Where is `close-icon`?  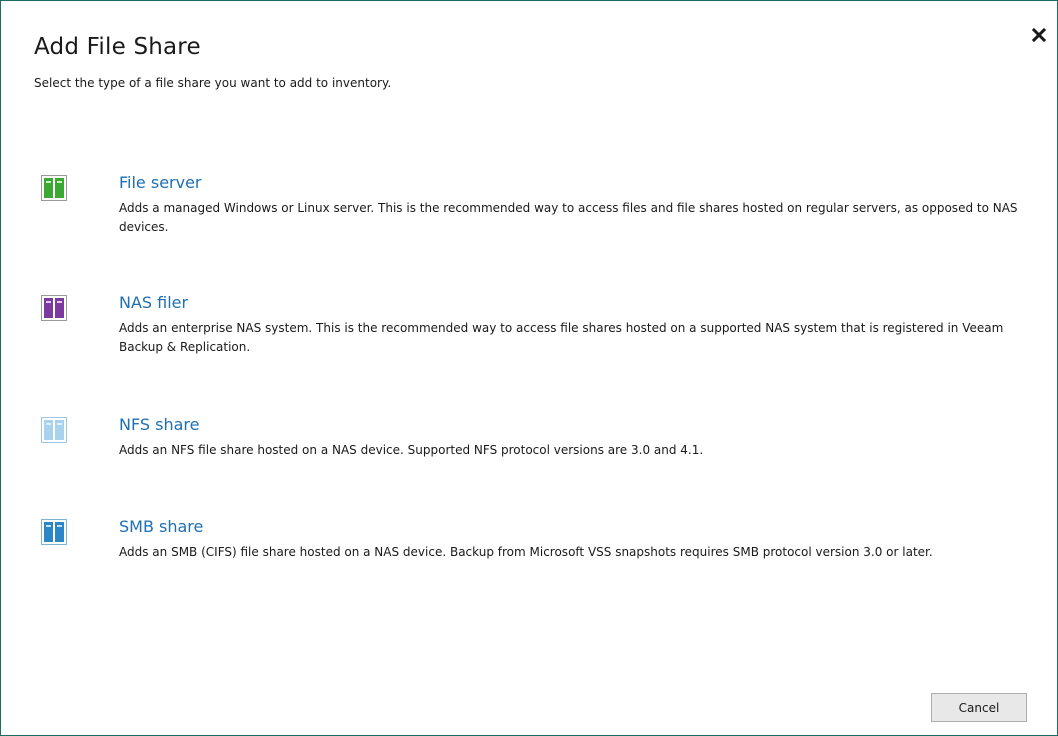
close-icon is located at coordinates (1039, 35).